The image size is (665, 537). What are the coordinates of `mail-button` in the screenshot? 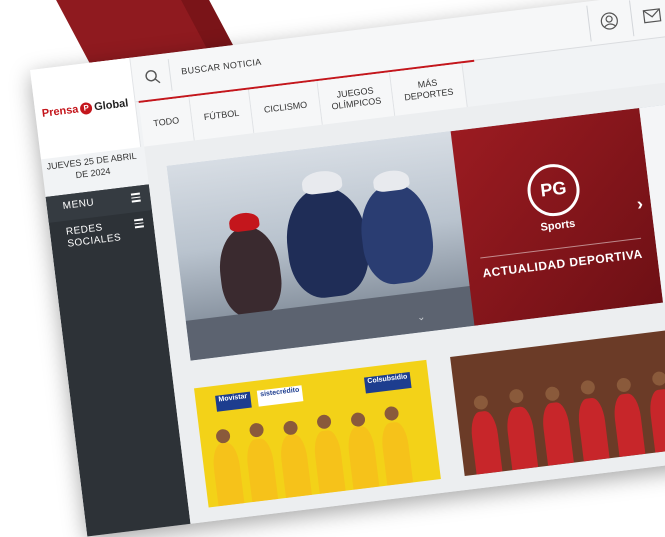 It's located at (646, 18).